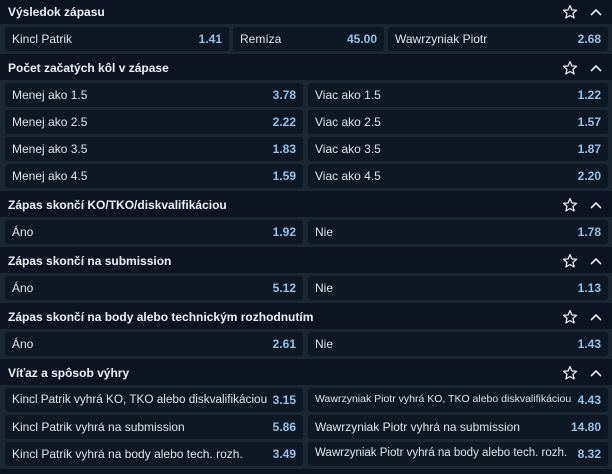 This screenshot has height=474, width=612. Describe the element at coordinates (306, 373) in the screenshot. I see `market-header: Víťaz a spôsob výhry` at that location.